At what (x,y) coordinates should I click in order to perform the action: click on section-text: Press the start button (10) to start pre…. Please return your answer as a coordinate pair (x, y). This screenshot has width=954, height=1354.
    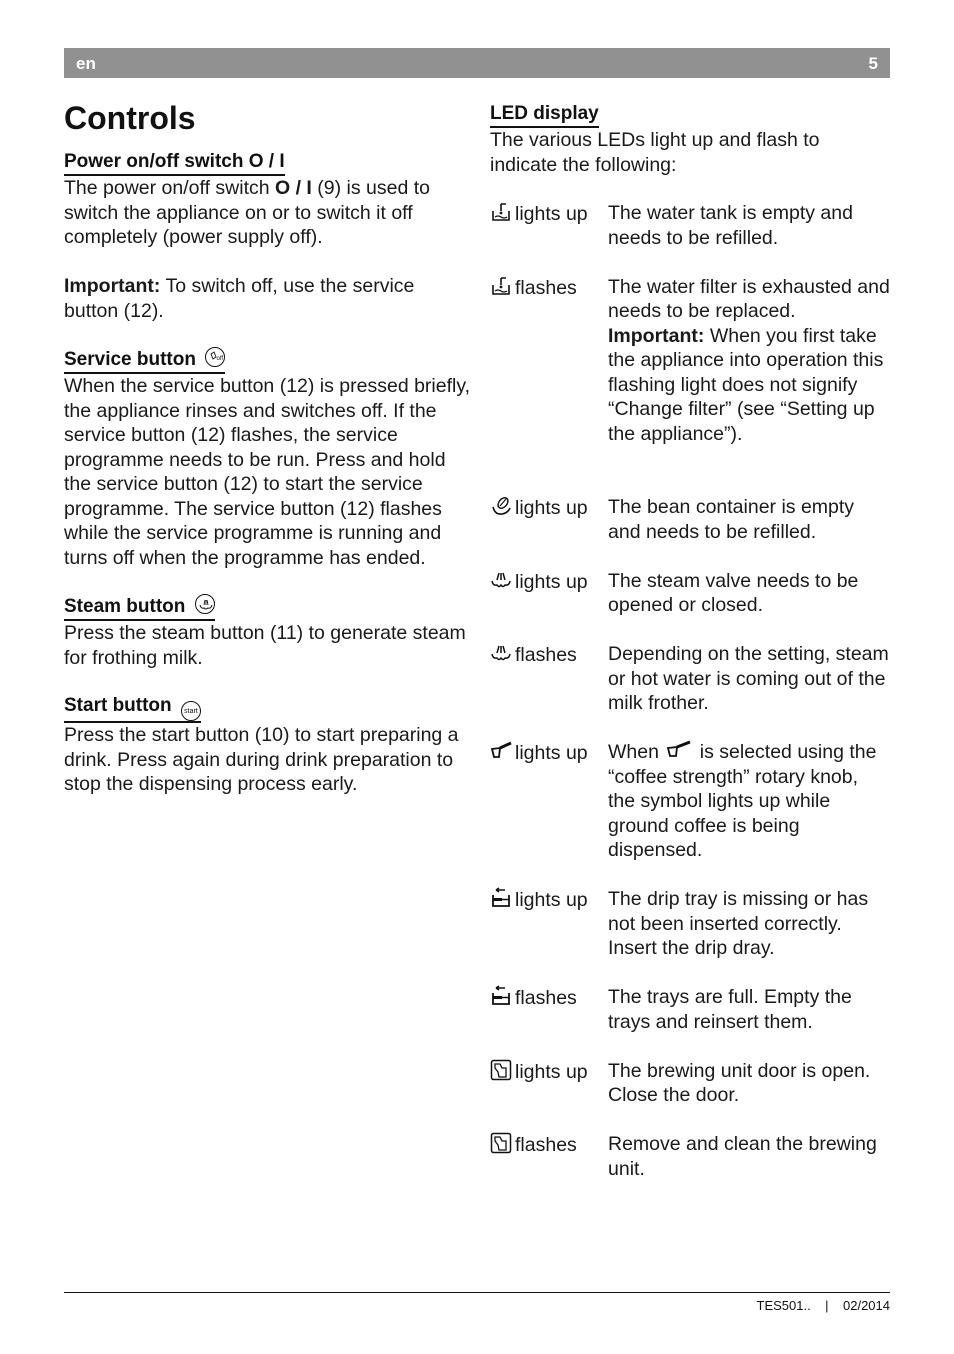
    Looking at the image, I should click on (261, 759).